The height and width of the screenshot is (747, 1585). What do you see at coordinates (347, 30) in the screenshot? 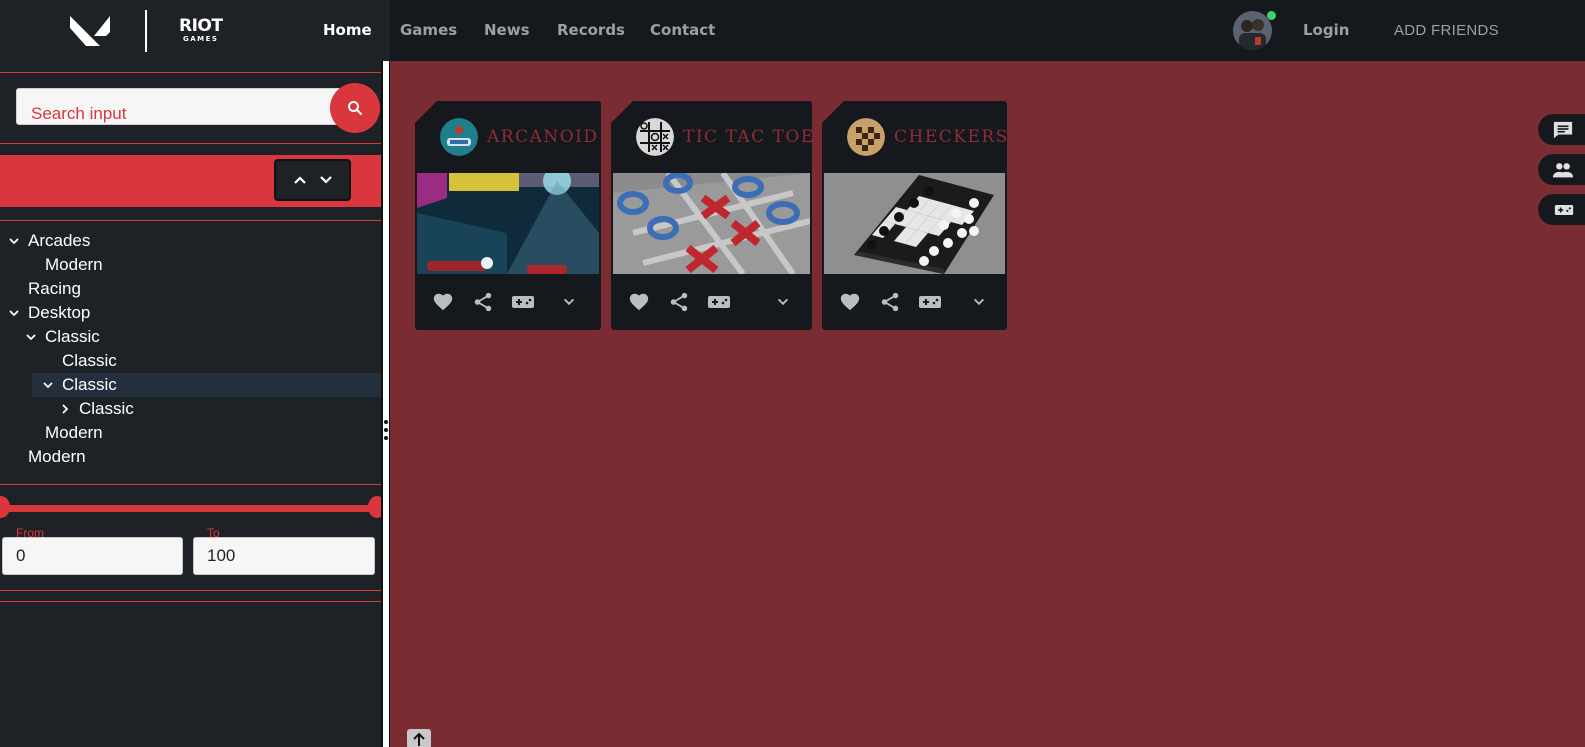
I see `nav-home: Home` at bounding box center [347, 30].